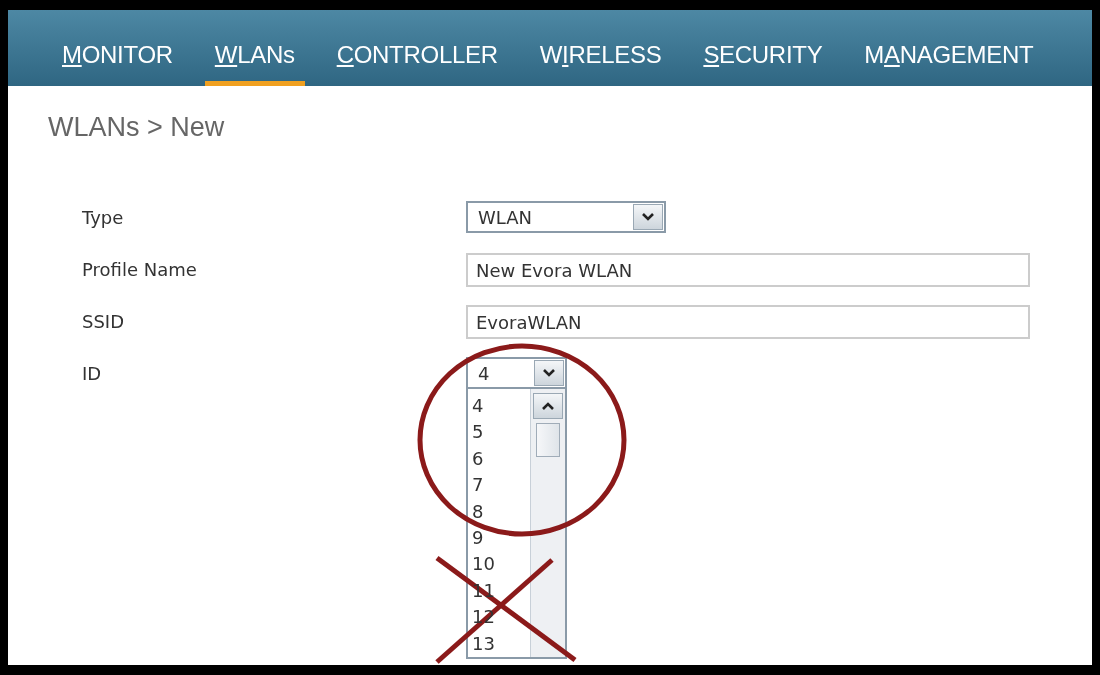 This screenshot has height=675, width=1100. Describe the element at coordinates (748, 322) in the screenshot. I see `text-field: EvoraWLAN` at that location.